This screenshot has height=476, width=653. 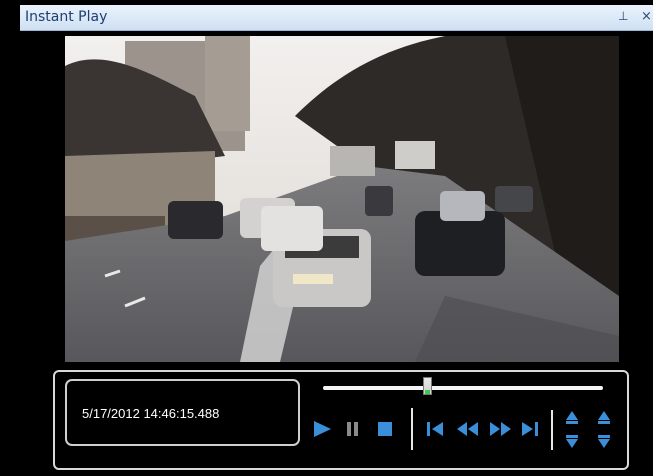 What do you see at coordinates (572, 430) in the screenshot?
I see `speed-up-down-icon` at bounding box center [572, 430].